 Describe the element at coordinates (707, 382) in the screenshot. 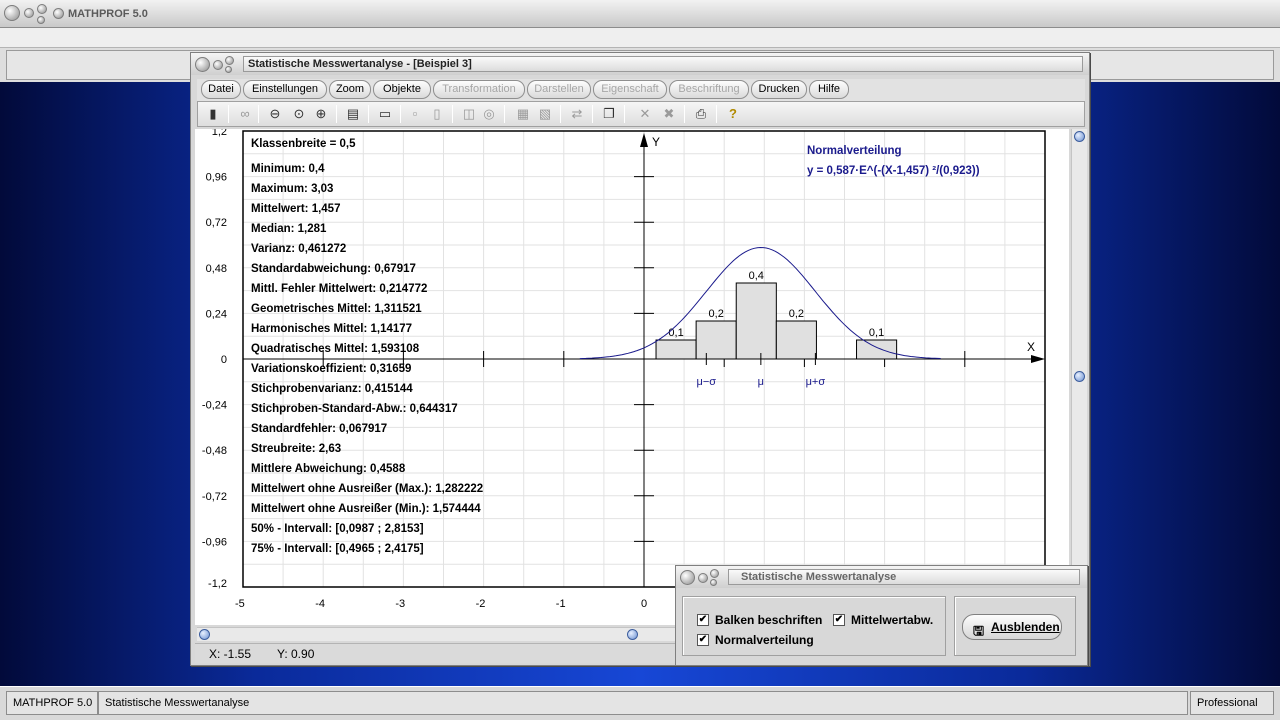

I see `sigma-label: μ−σ` at that location.